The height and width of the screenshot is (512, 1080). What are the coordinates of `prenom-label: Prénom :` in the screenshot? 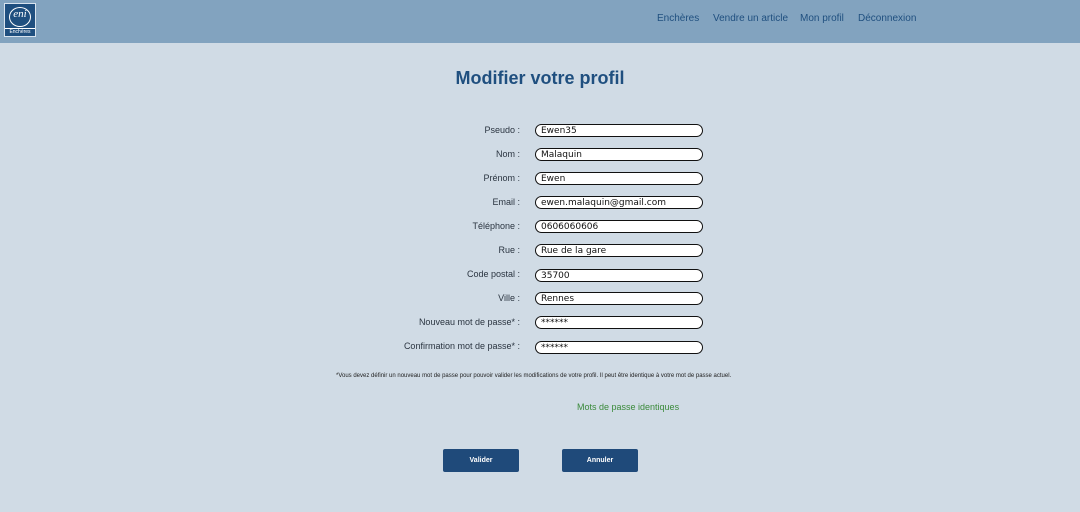 It's located at (501, 178).